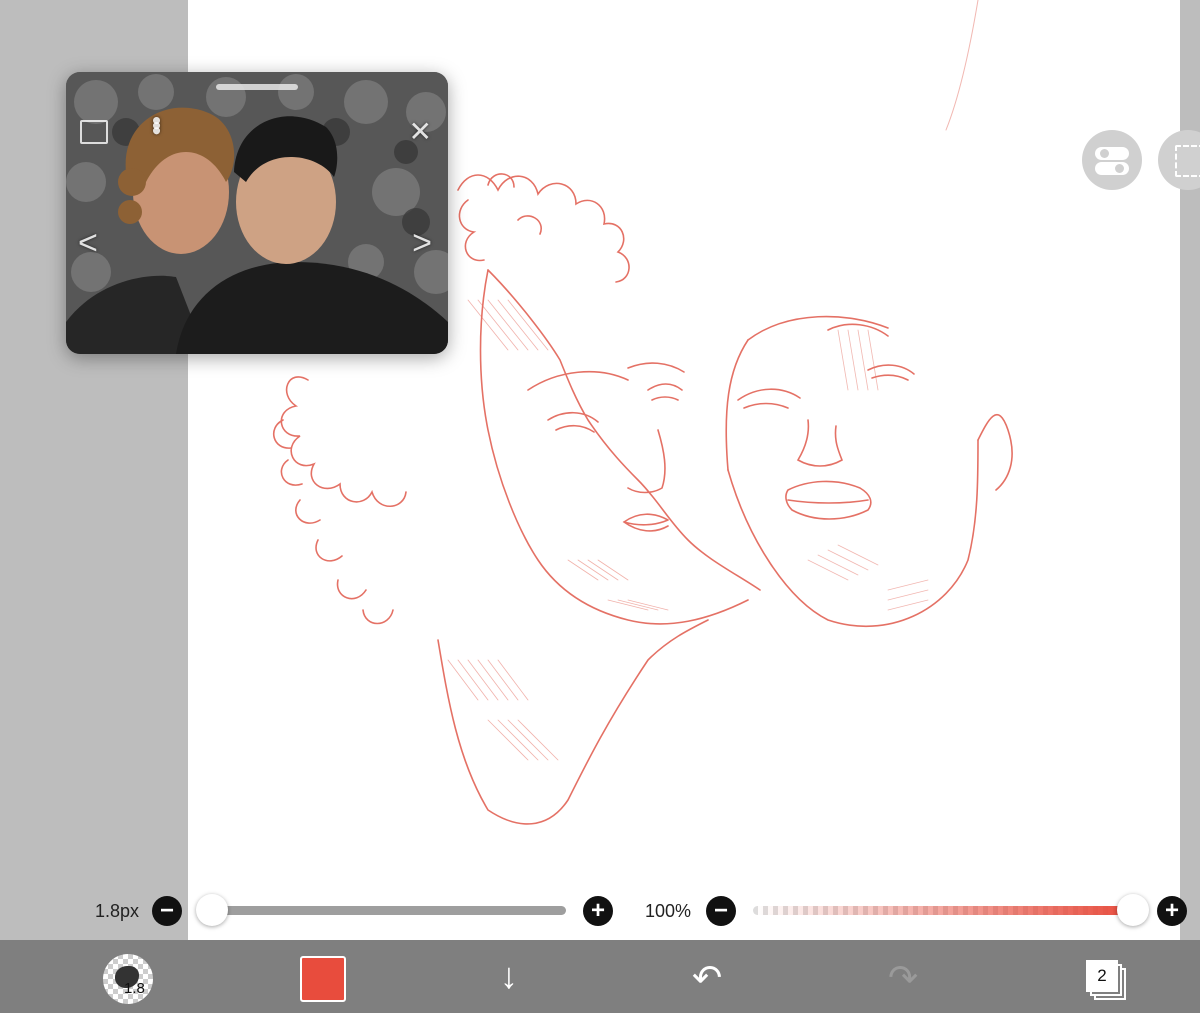 The image size is (1200, 1013). I want to click on layers-button: 2, so click(1106, 980).